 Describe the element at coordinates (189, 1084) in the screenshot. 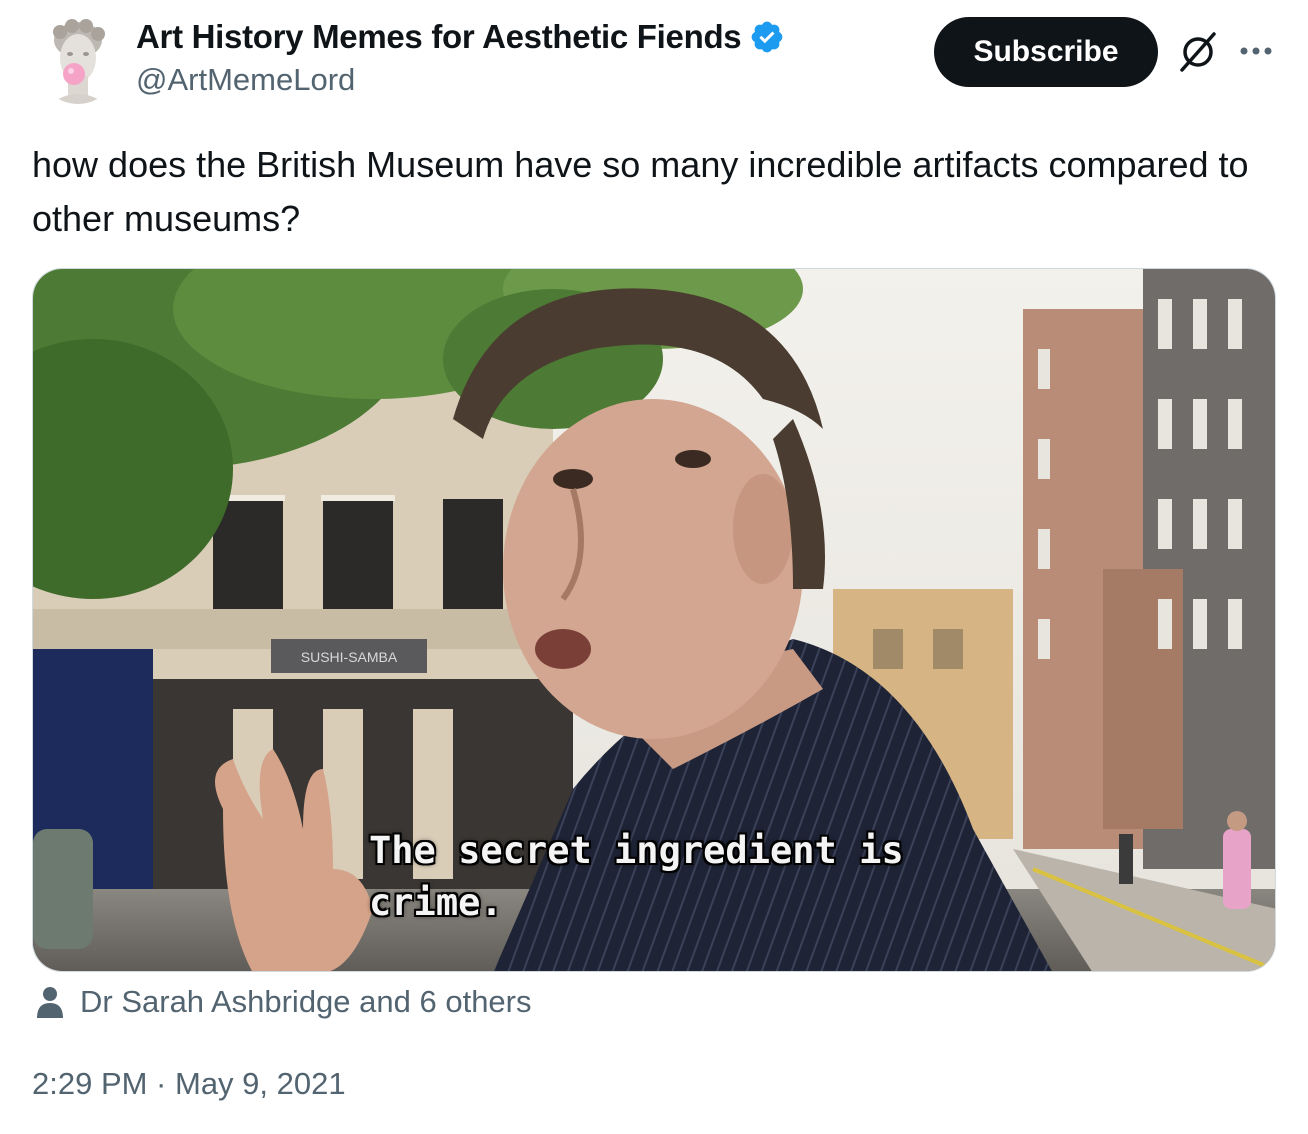

I see `tweet-timestamp: 2:29 PM · May 9, 2021` at that location.